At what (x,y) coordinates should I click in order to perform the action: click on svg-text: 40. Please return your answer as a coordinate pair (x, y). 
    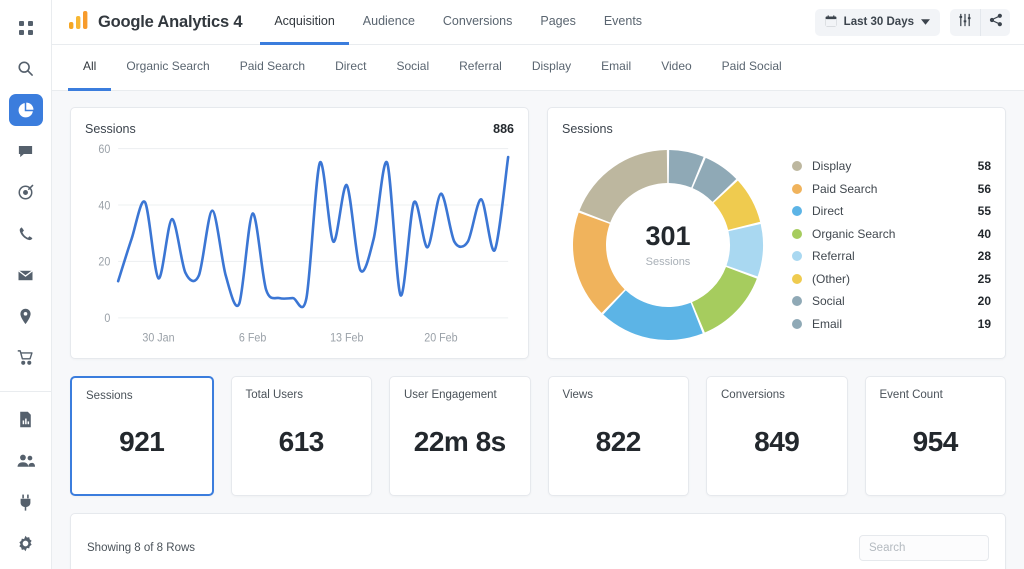
    Looking at the image, I should click on (104, 206).